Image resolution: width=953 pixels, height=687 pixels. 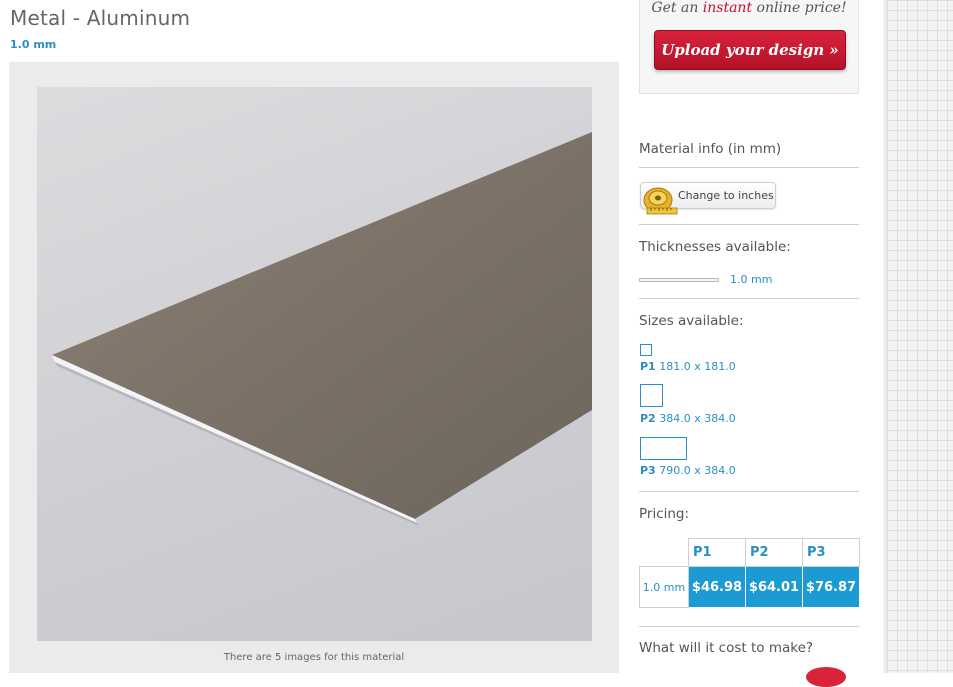 I want to click on pricing-corner-cell, so click(x=664, y=552).